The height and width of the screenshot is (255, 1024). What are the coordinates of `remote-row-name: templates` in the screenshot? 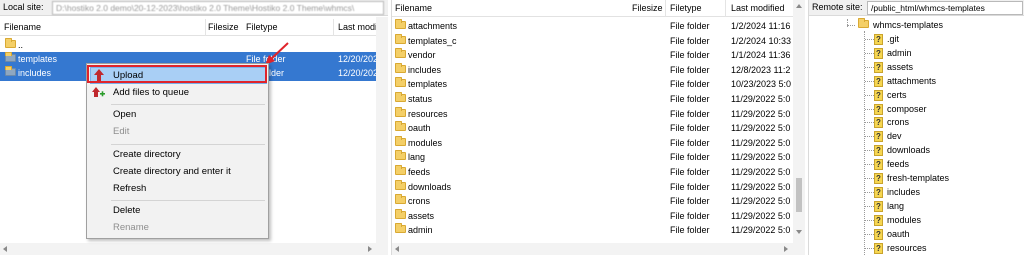 It's located at (428, 84).